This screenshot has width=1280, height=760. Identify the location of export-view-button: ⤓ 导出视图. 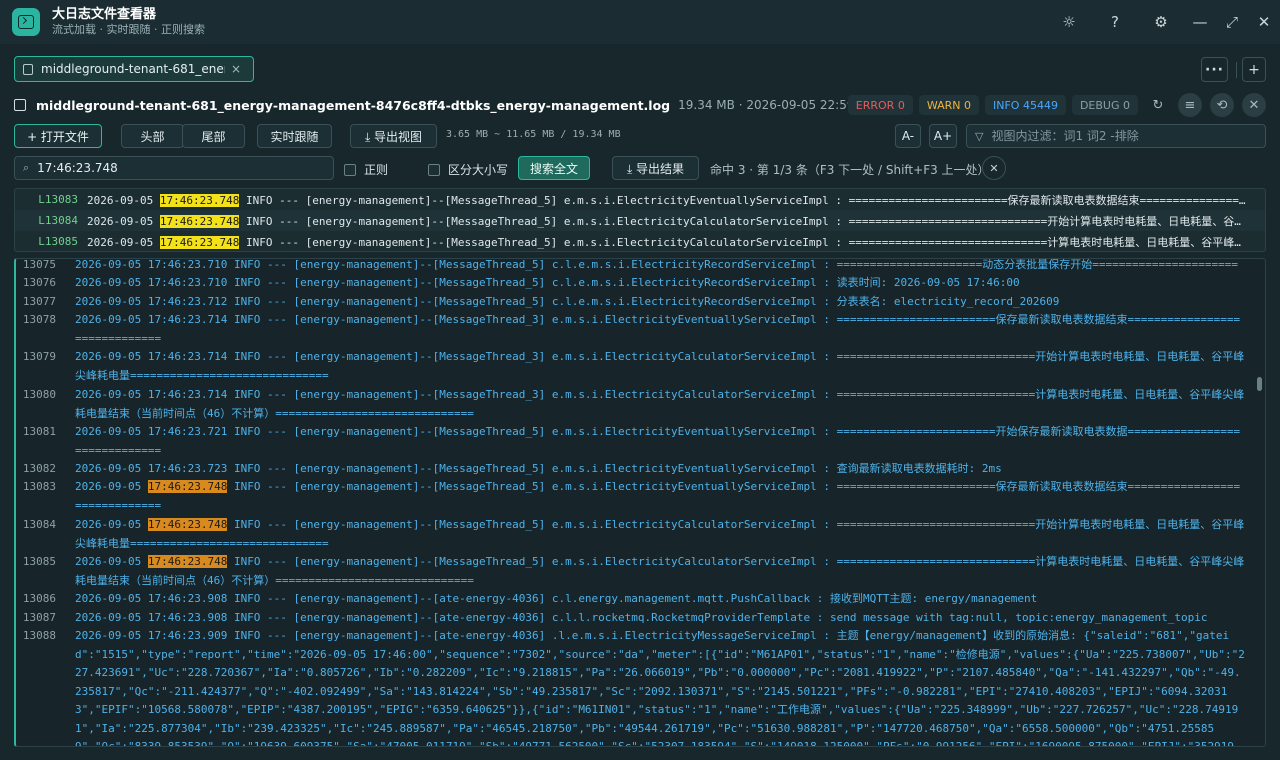
(393, 136).